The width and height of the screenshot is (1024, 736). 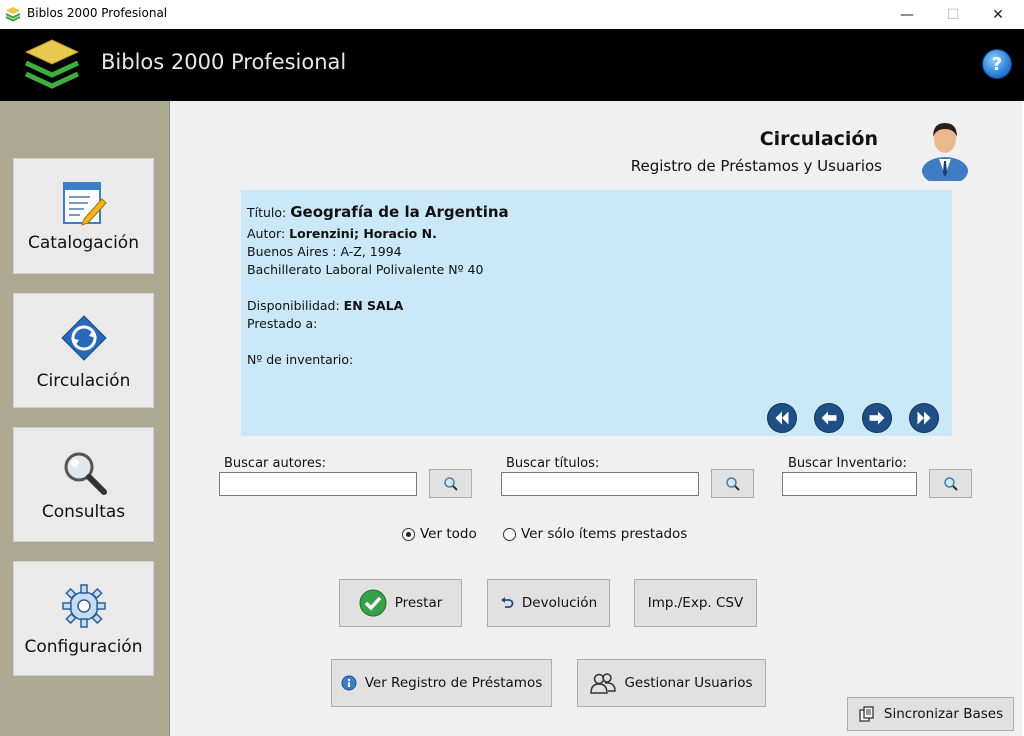 What do you see at coordinates (907, 14) in the screenshot?
I see `minimize-button: —` at bounding box center [907, 14].